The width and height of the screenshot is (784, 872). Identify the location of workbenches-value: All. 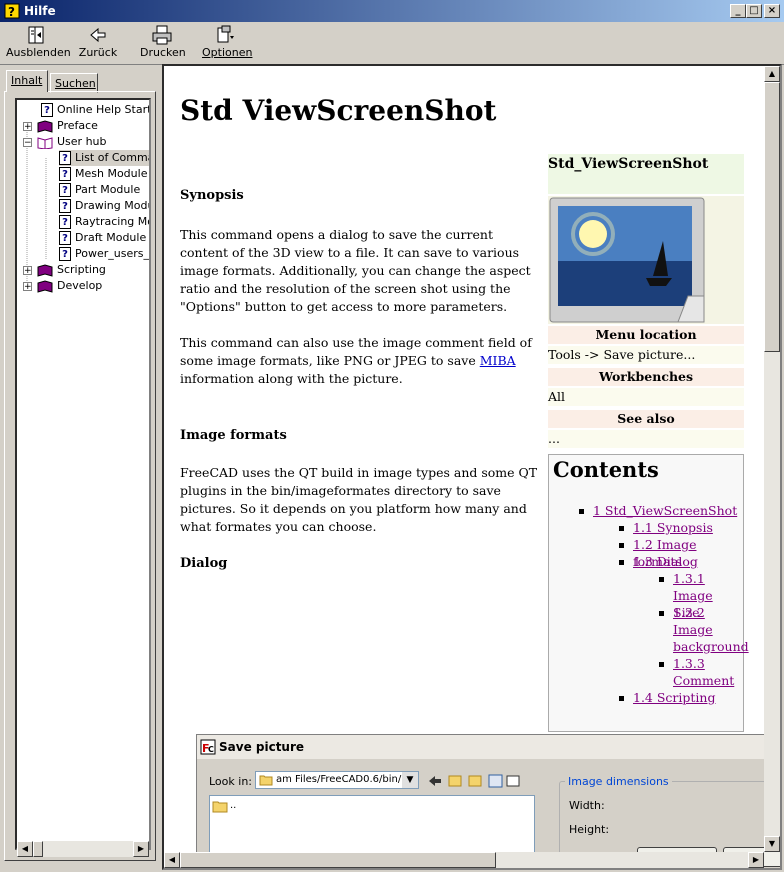
(646, 397).